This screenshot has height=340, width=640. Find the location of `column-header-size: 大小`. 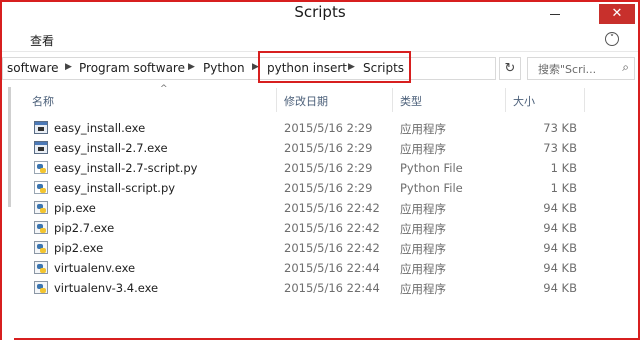

column-header-size: 大小 is located at coordinates (524, 101).